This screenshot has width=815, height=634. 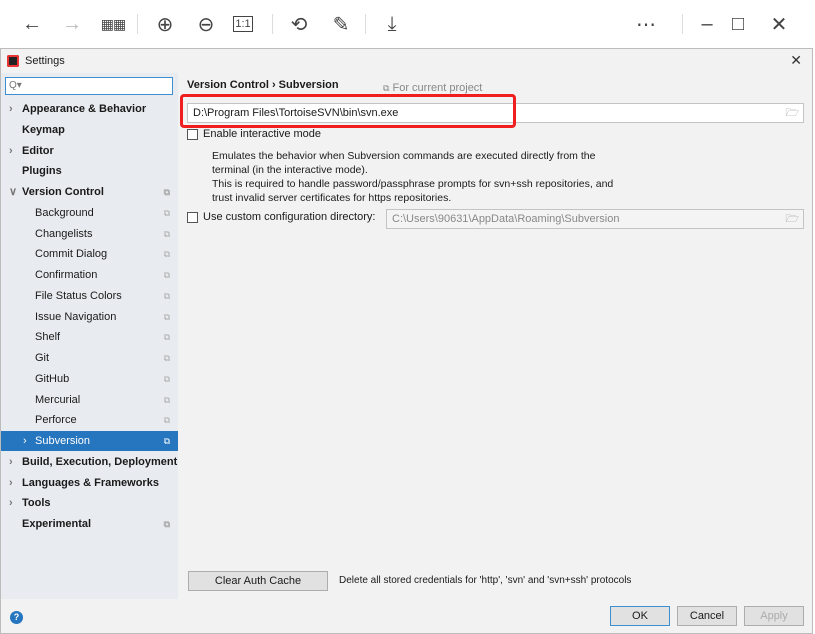 What do you see at coordinates (100, 461) in the screenshot?
I see `sidebar-item-label: Build, Execution, Deployment` at bounding box center [100, 461].